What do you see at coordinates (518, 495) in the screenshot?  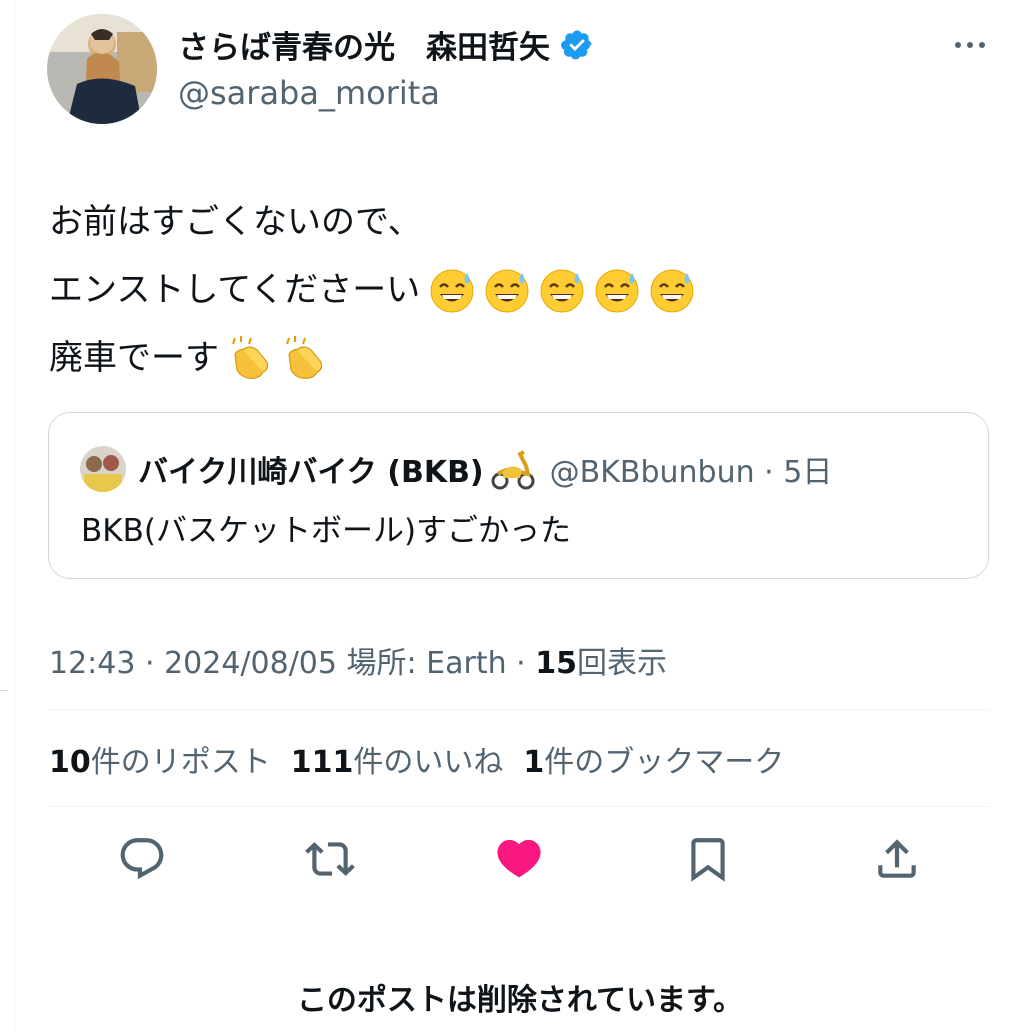 I see `quoted-post-card` at bounding box center [518, 495].